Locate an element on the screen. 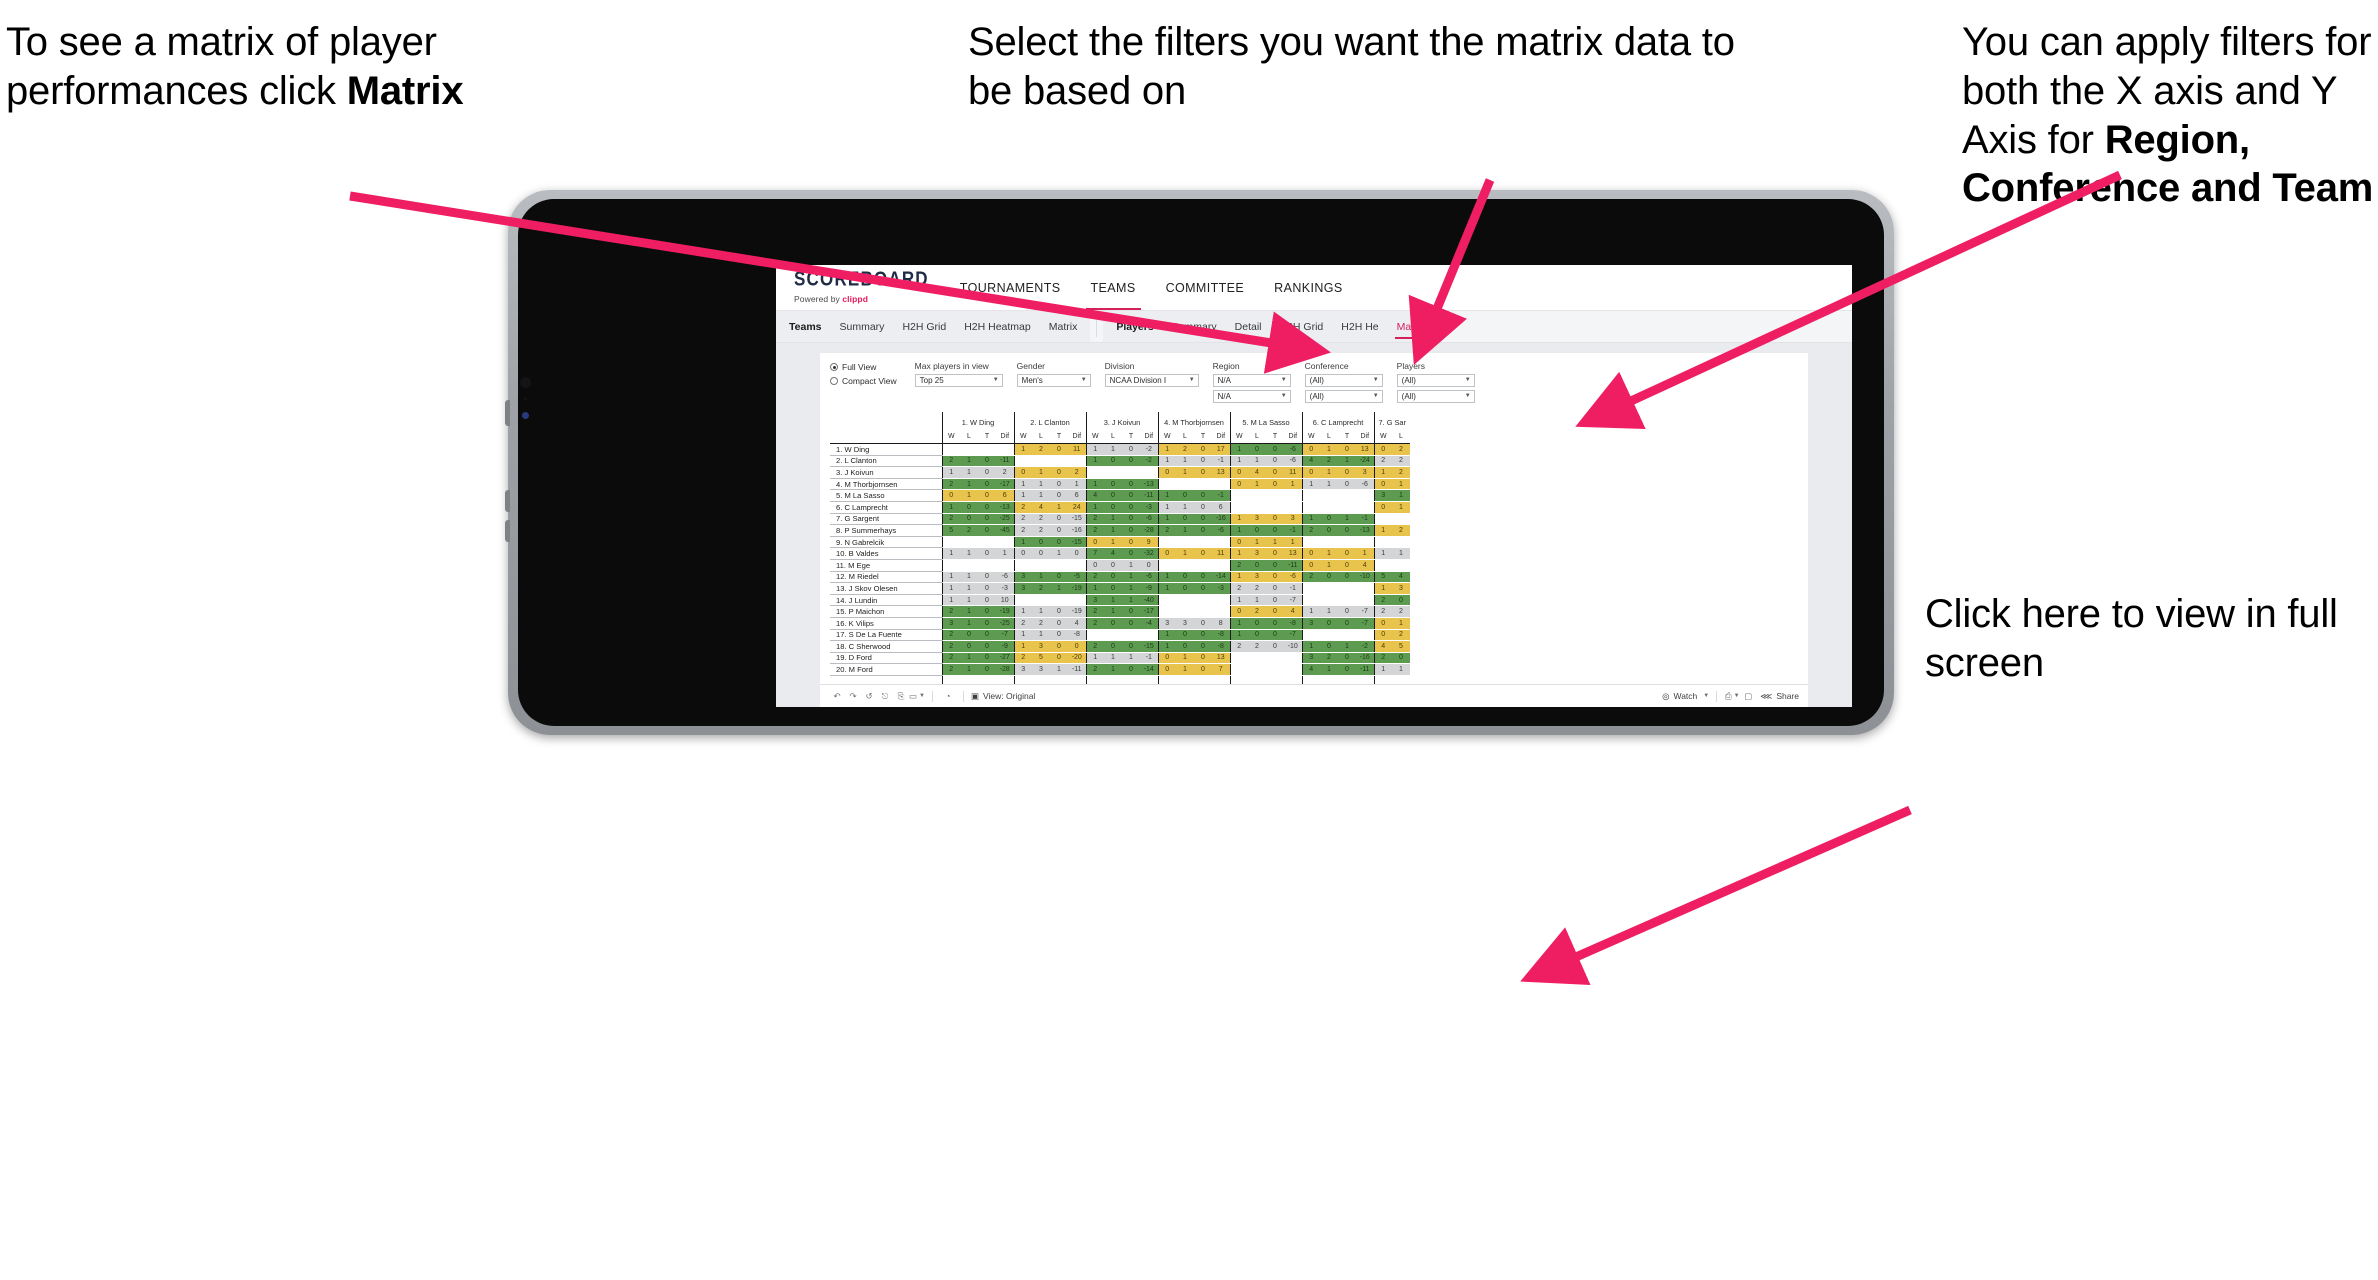 The height and width of the screenshot is (1280, 2378). top-nav-committee: COMMITTEE is located at coordinates (1205, 287).